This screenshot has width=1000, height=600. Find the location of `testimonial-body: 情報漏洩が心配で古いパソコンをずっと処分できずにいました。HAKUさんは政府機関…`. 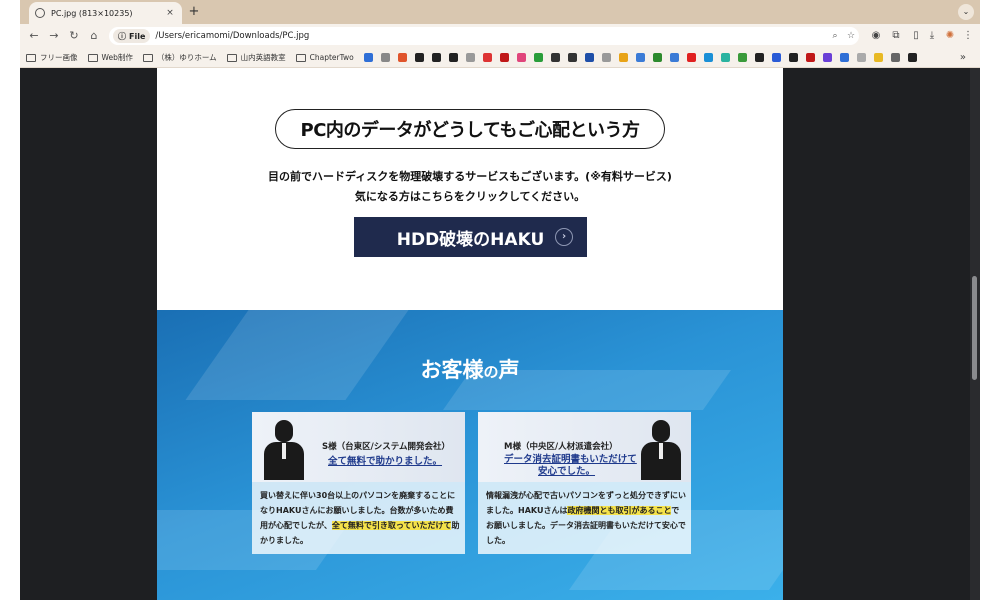

testimonial-body: 情報漏洩が心配で古いパソコンをずっと処分できずにいました。HAKUさんは政府機関… is located at coordinates (586, 518).